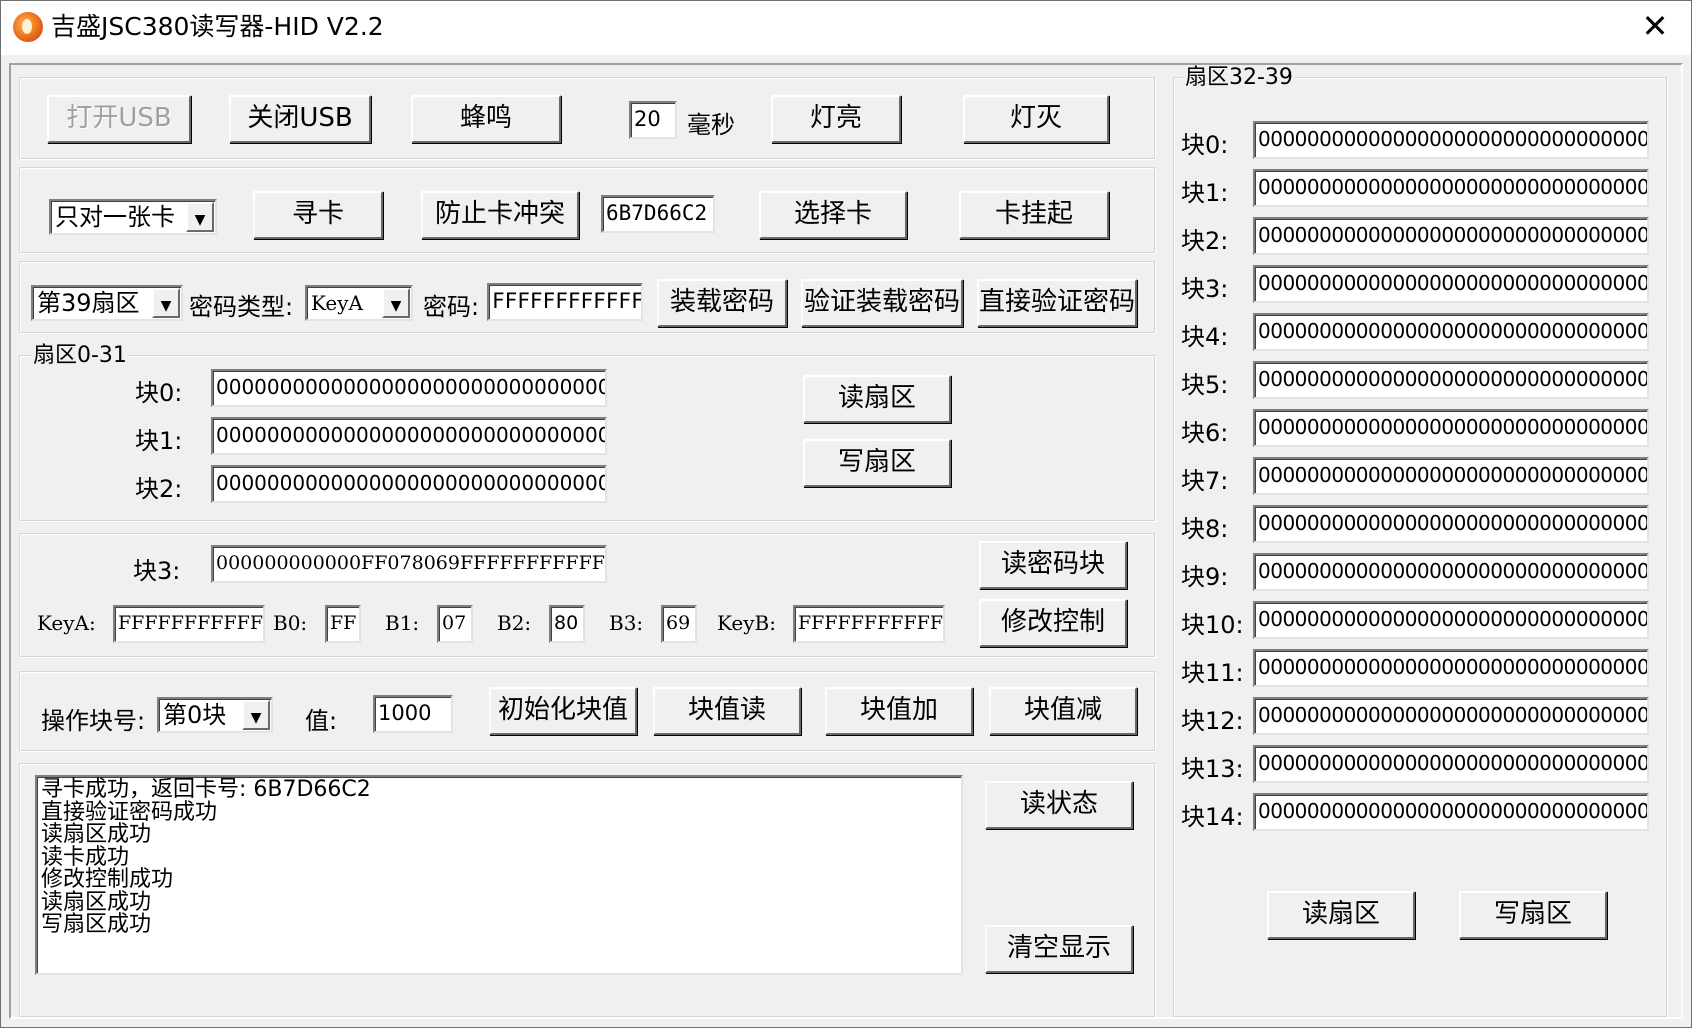  What do you see at coordinates (451, 307) in the screenshot?
I see `password-label: 密码:` at bounding box center [451, 307].